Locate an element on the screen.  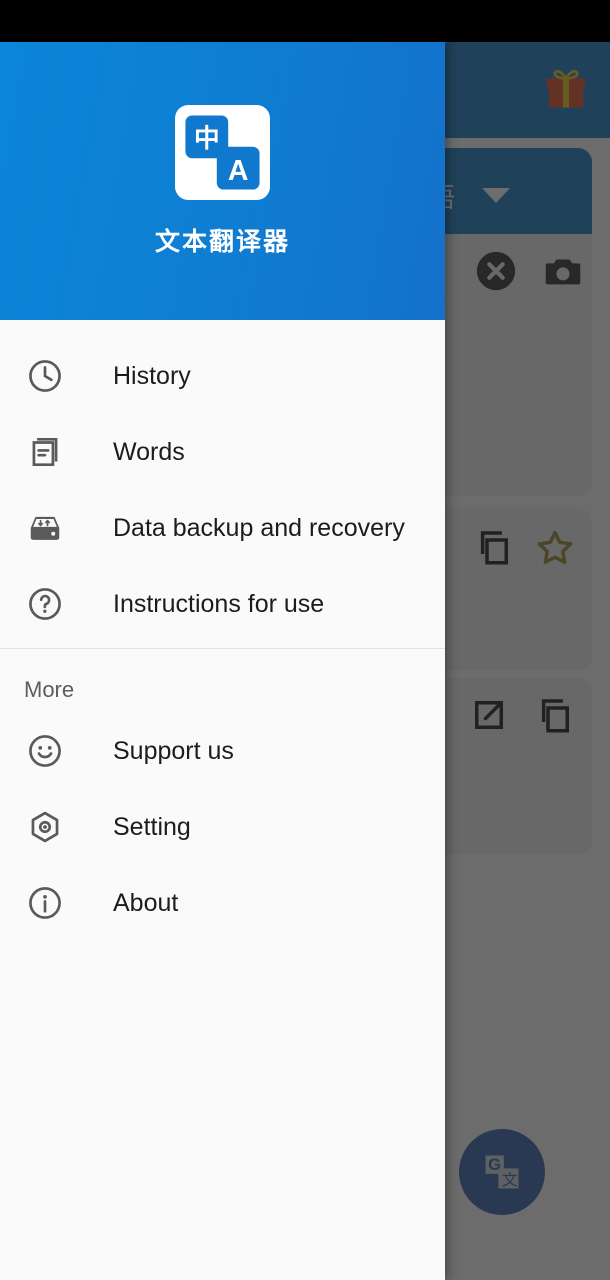
hex-gear-icon is located at coordinates (45, 827).